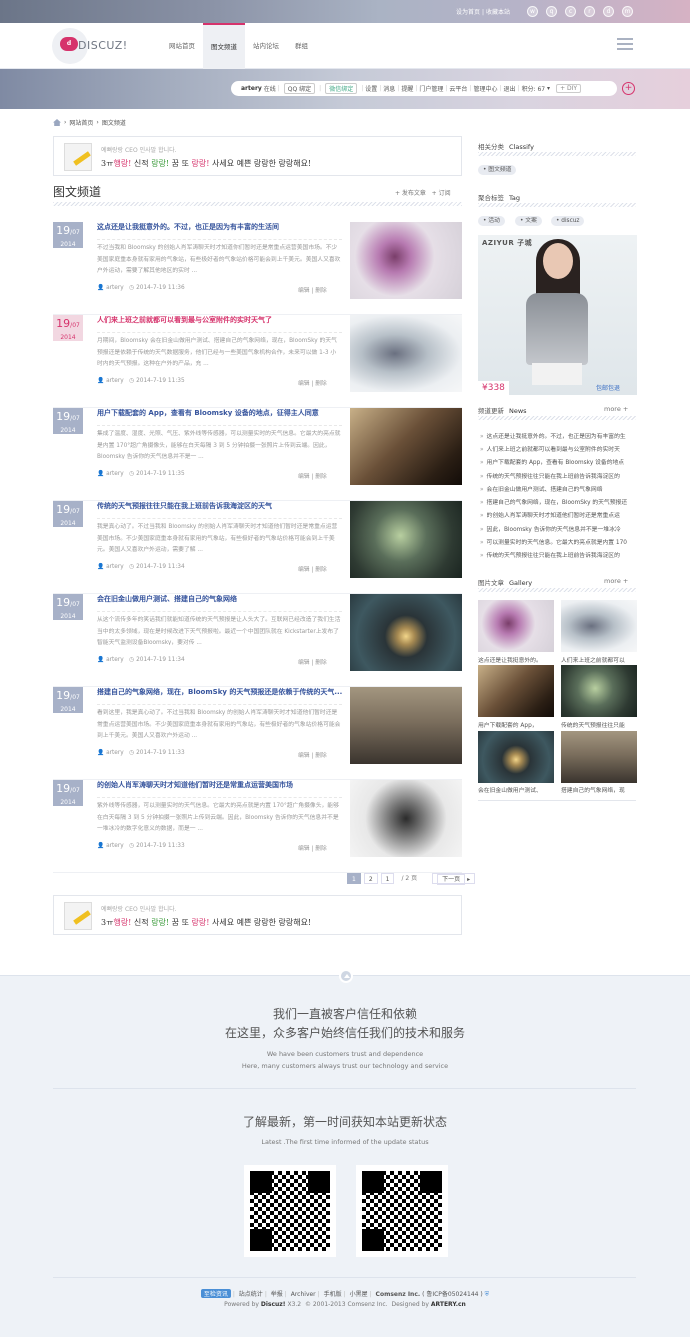 Image resolution: width=690 pixels, height=1337 pixels. I want to click on news-item: 因此，Bloomsky 告诉你的天气信息并不是一堆冰冷, so click(558, 528).